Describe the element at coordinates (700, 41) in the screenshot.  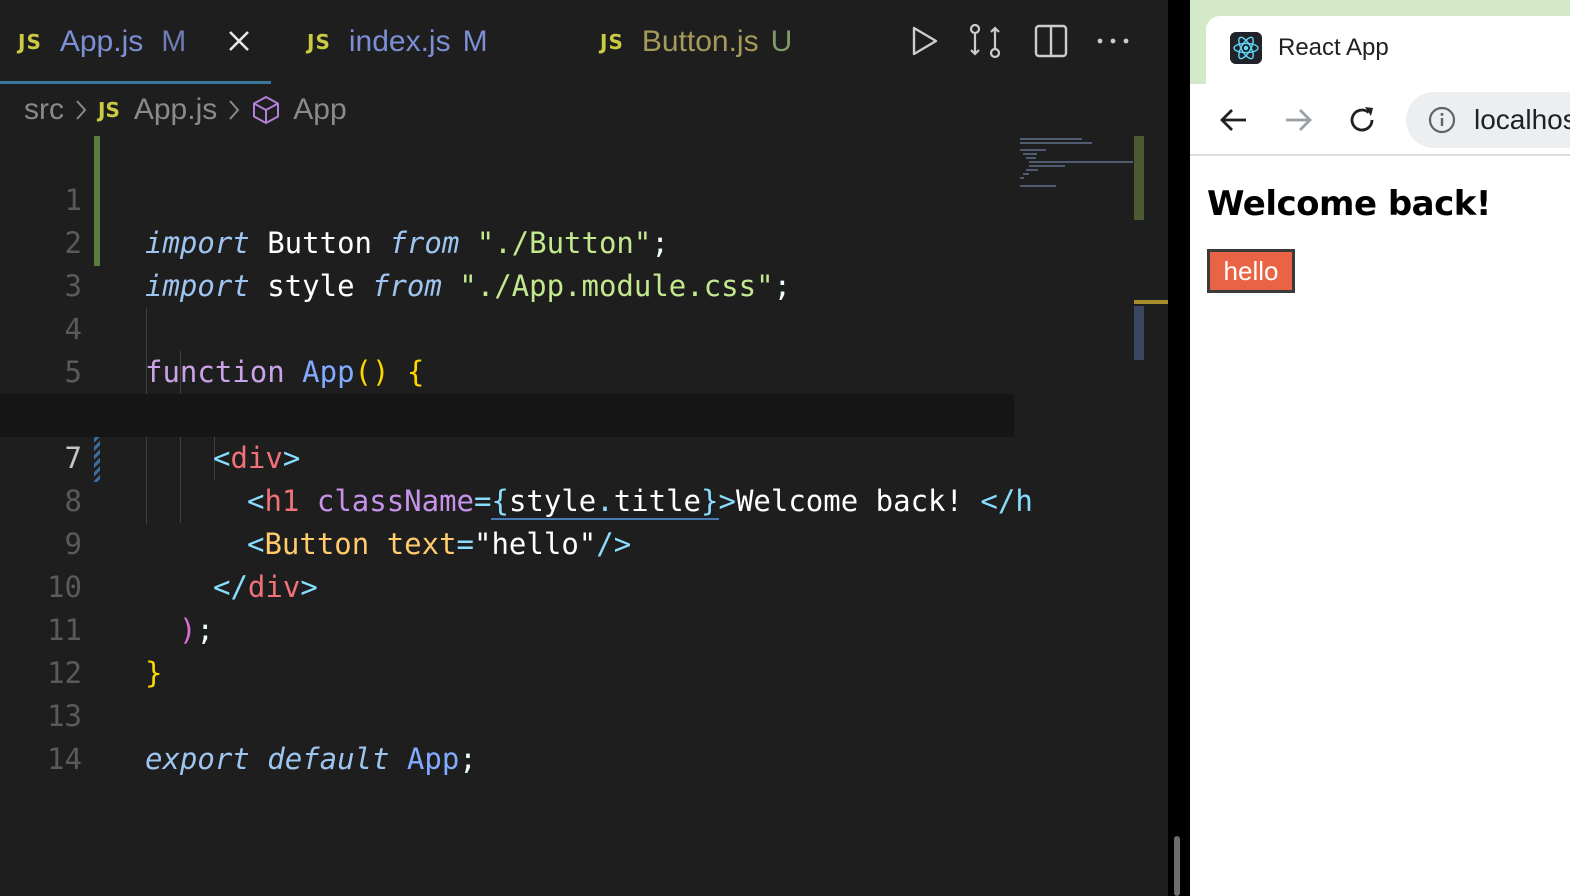
I see `tab-label: Button.js` at that location.